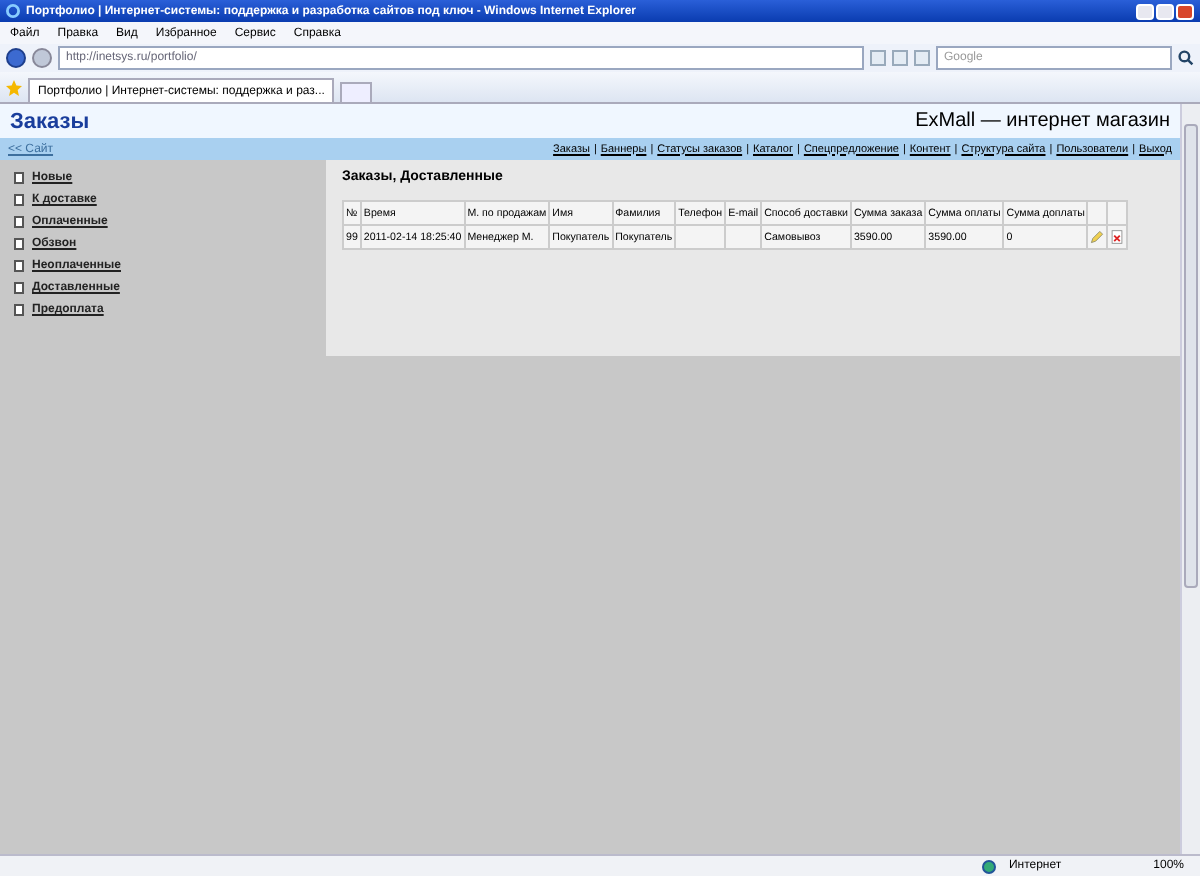 The height and width of the screenshot is (876, 1200). I want to click on scrollbar, so click(1190, 479).